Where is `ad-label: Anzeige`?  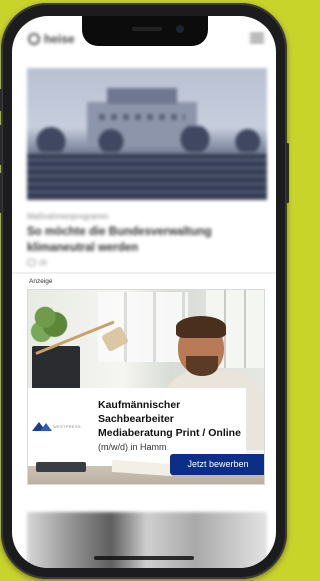
ad-label: Anzeige is located at coordinates (41, 281).